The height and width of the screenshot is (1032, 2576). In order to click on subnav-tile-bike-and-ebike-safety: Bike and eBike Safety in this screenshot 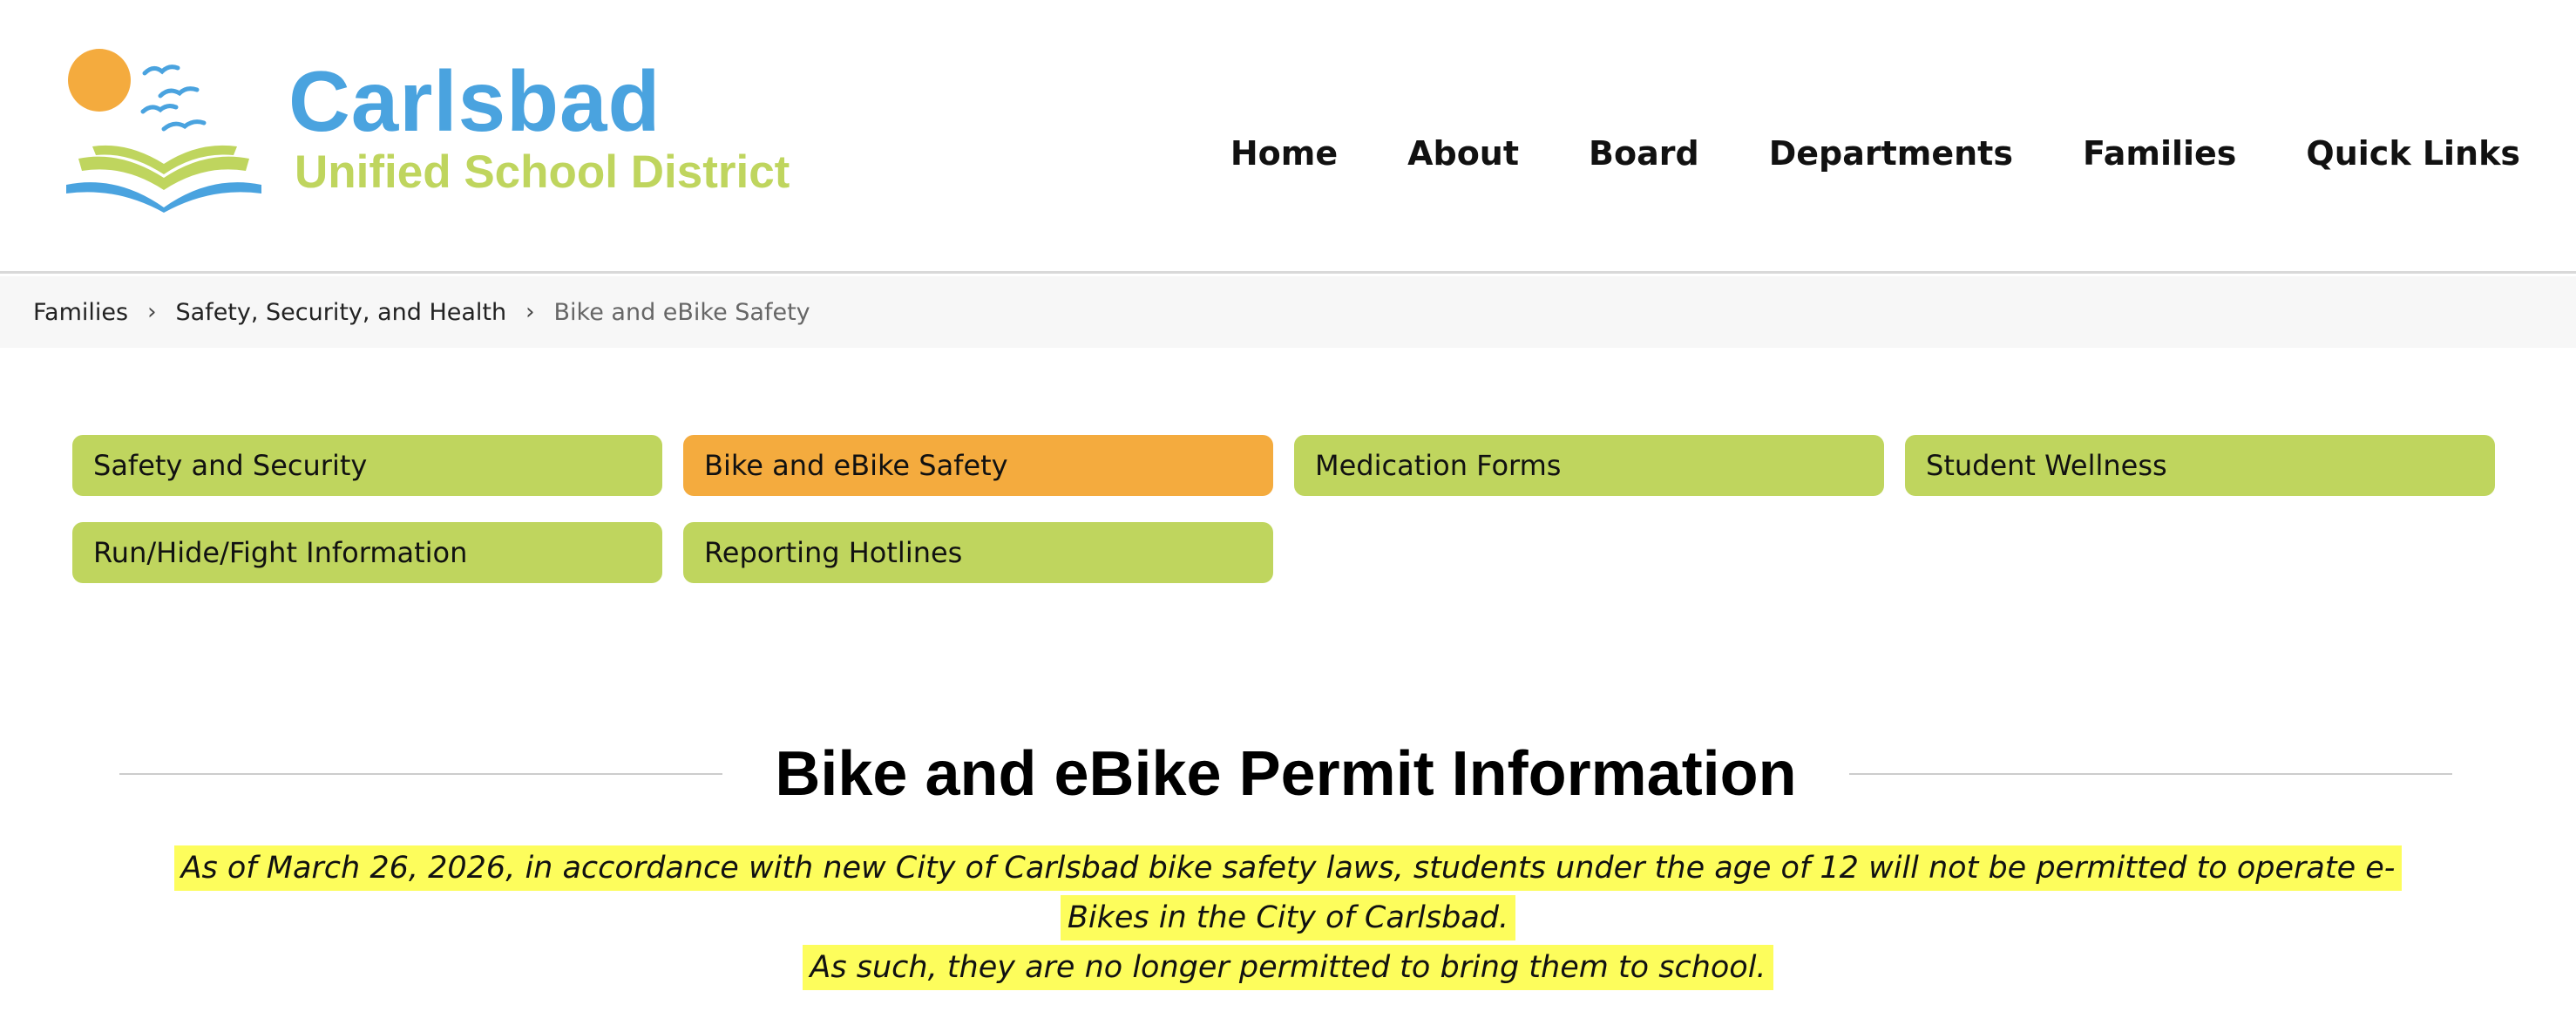, I will do `click(978, 465)`.